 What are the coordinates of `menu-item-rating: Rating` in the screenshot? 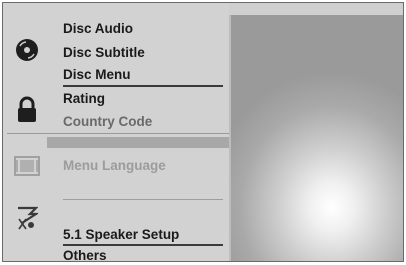 It's located at (84, 99).